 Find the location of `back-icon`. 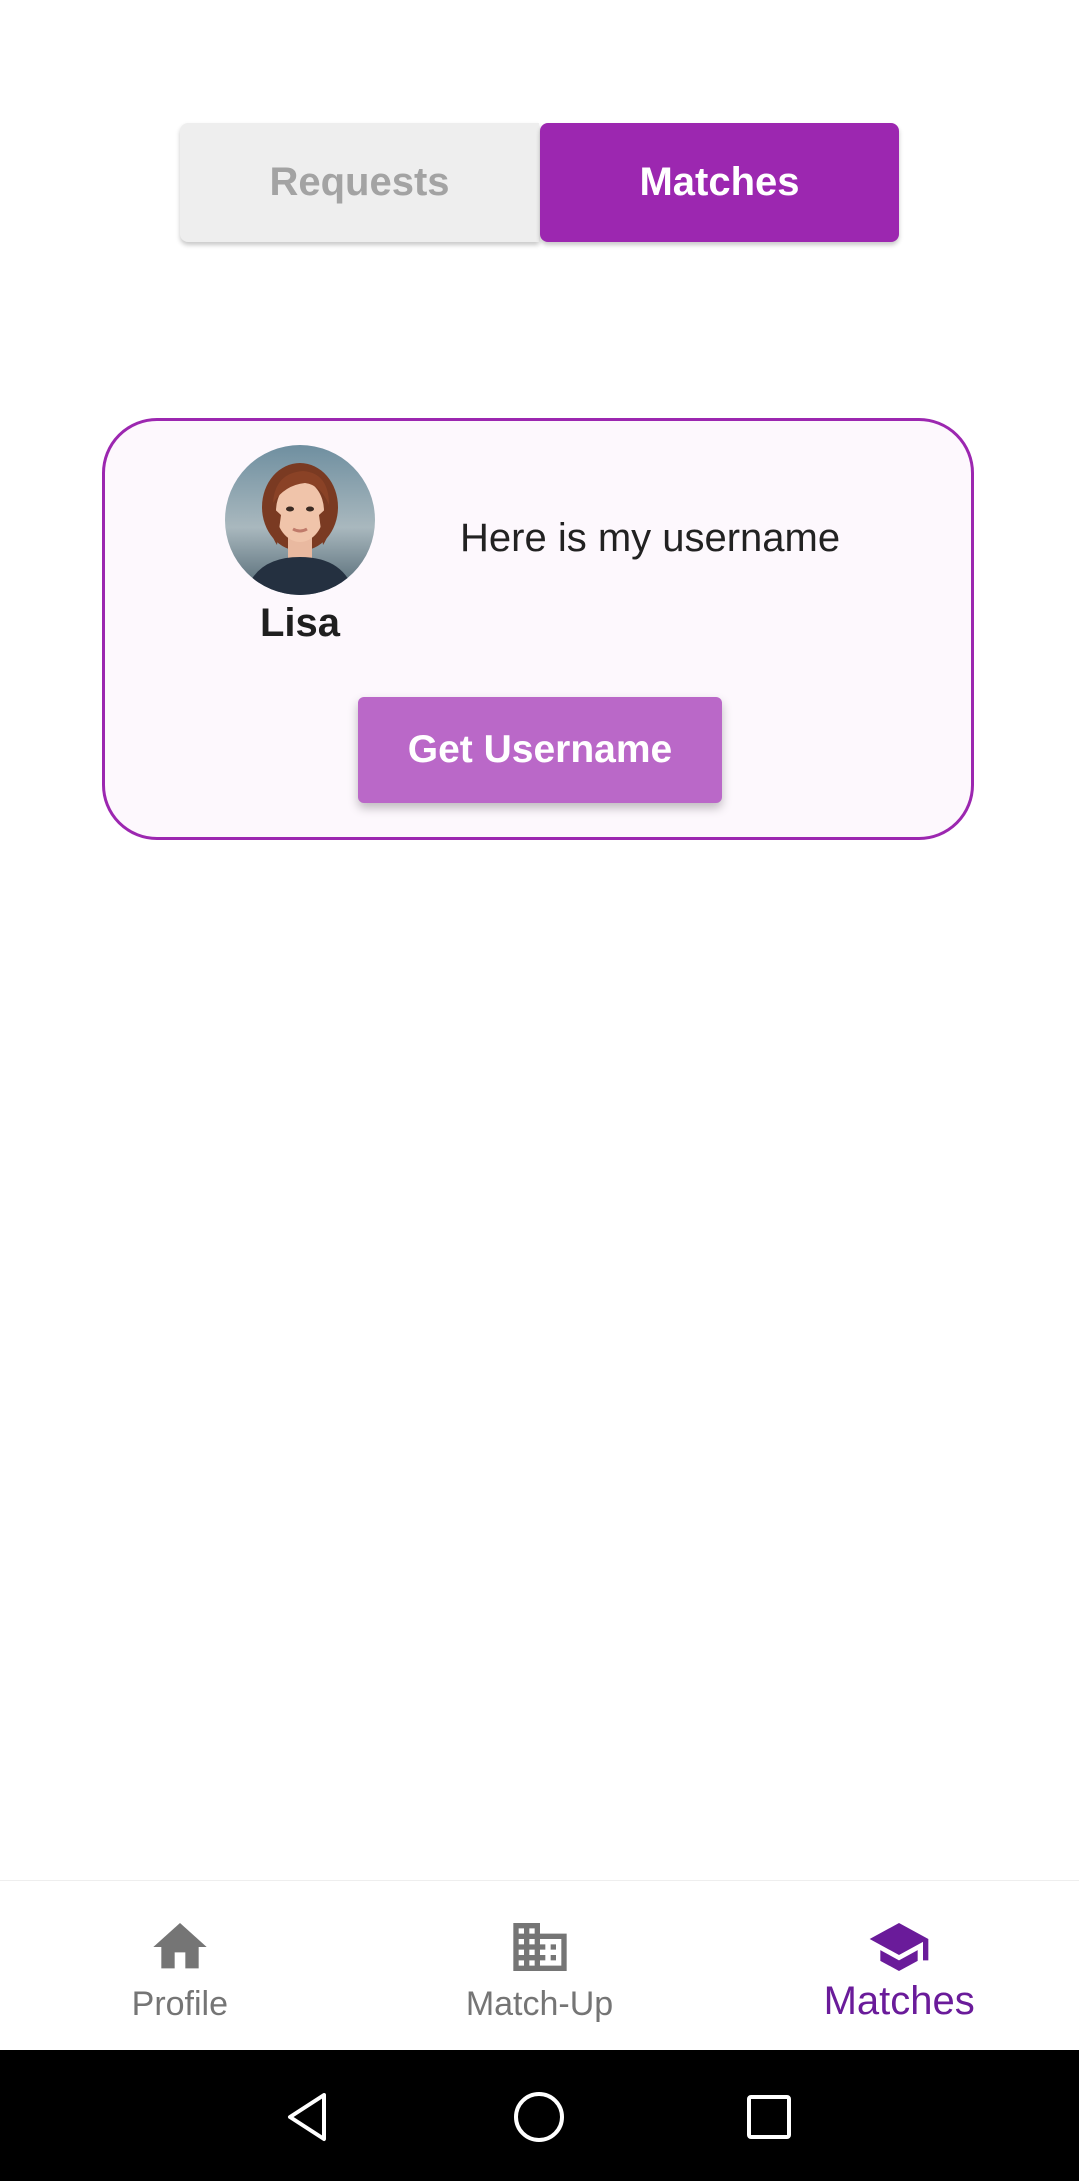

back-icon is located at coordinates (308, 2117).